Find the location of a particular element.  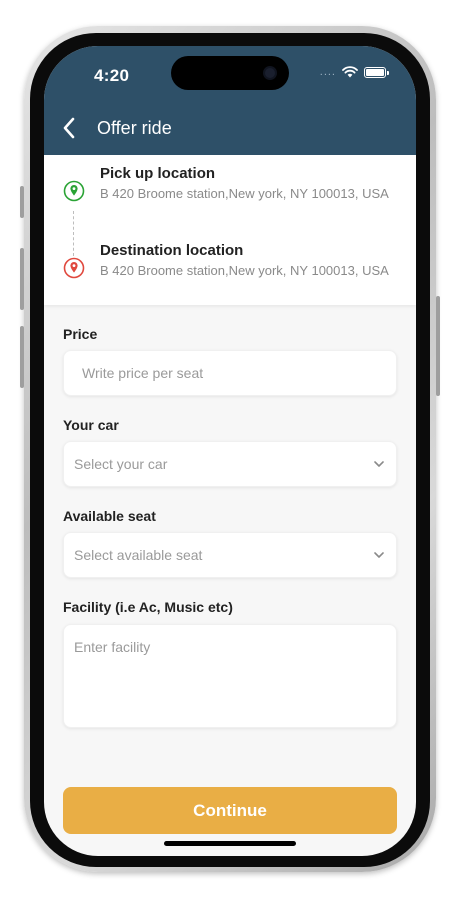

home-indicator is located at coordinates (230, 843).